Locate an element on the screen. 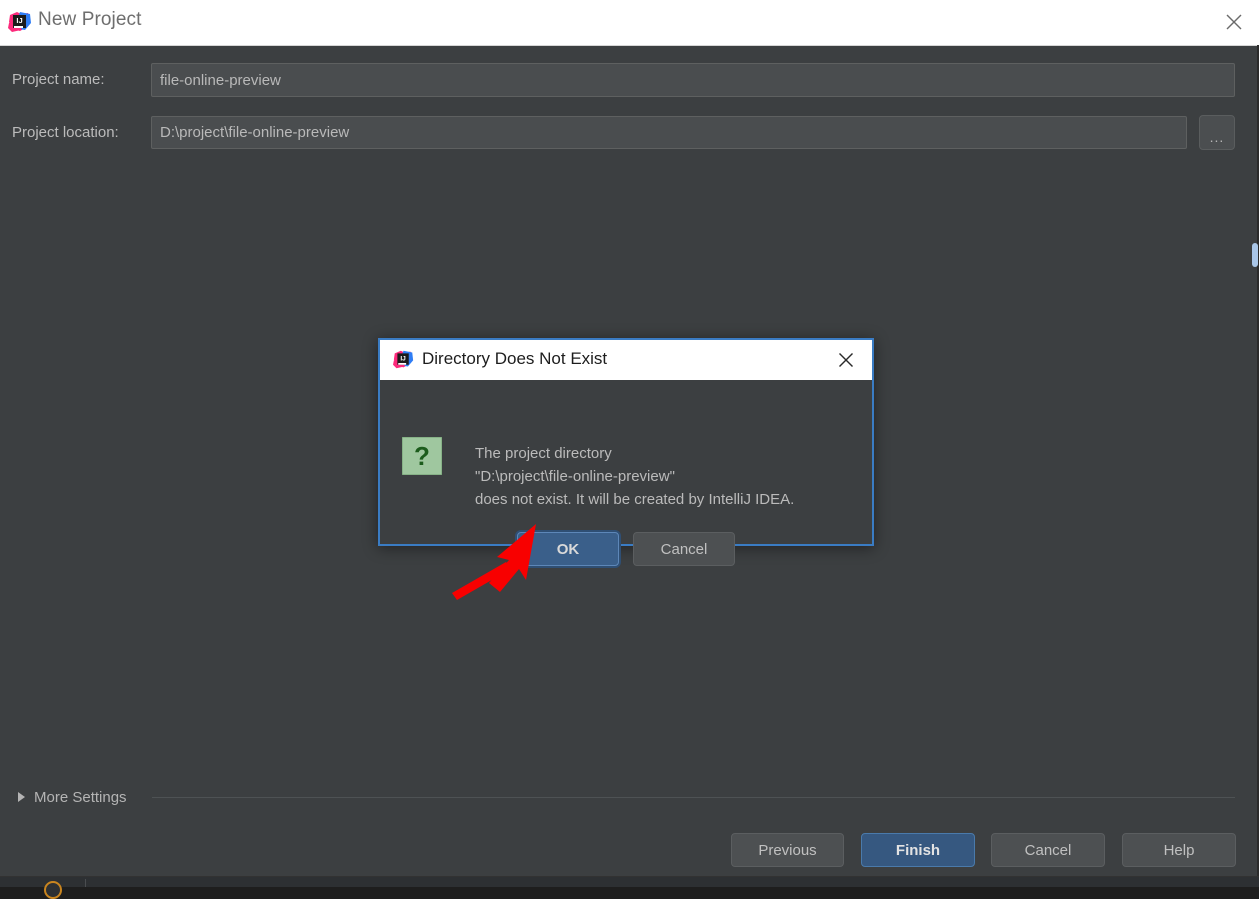 The image size is (1259, 899). taskbar-sliver is located at coordinates (629, 888).